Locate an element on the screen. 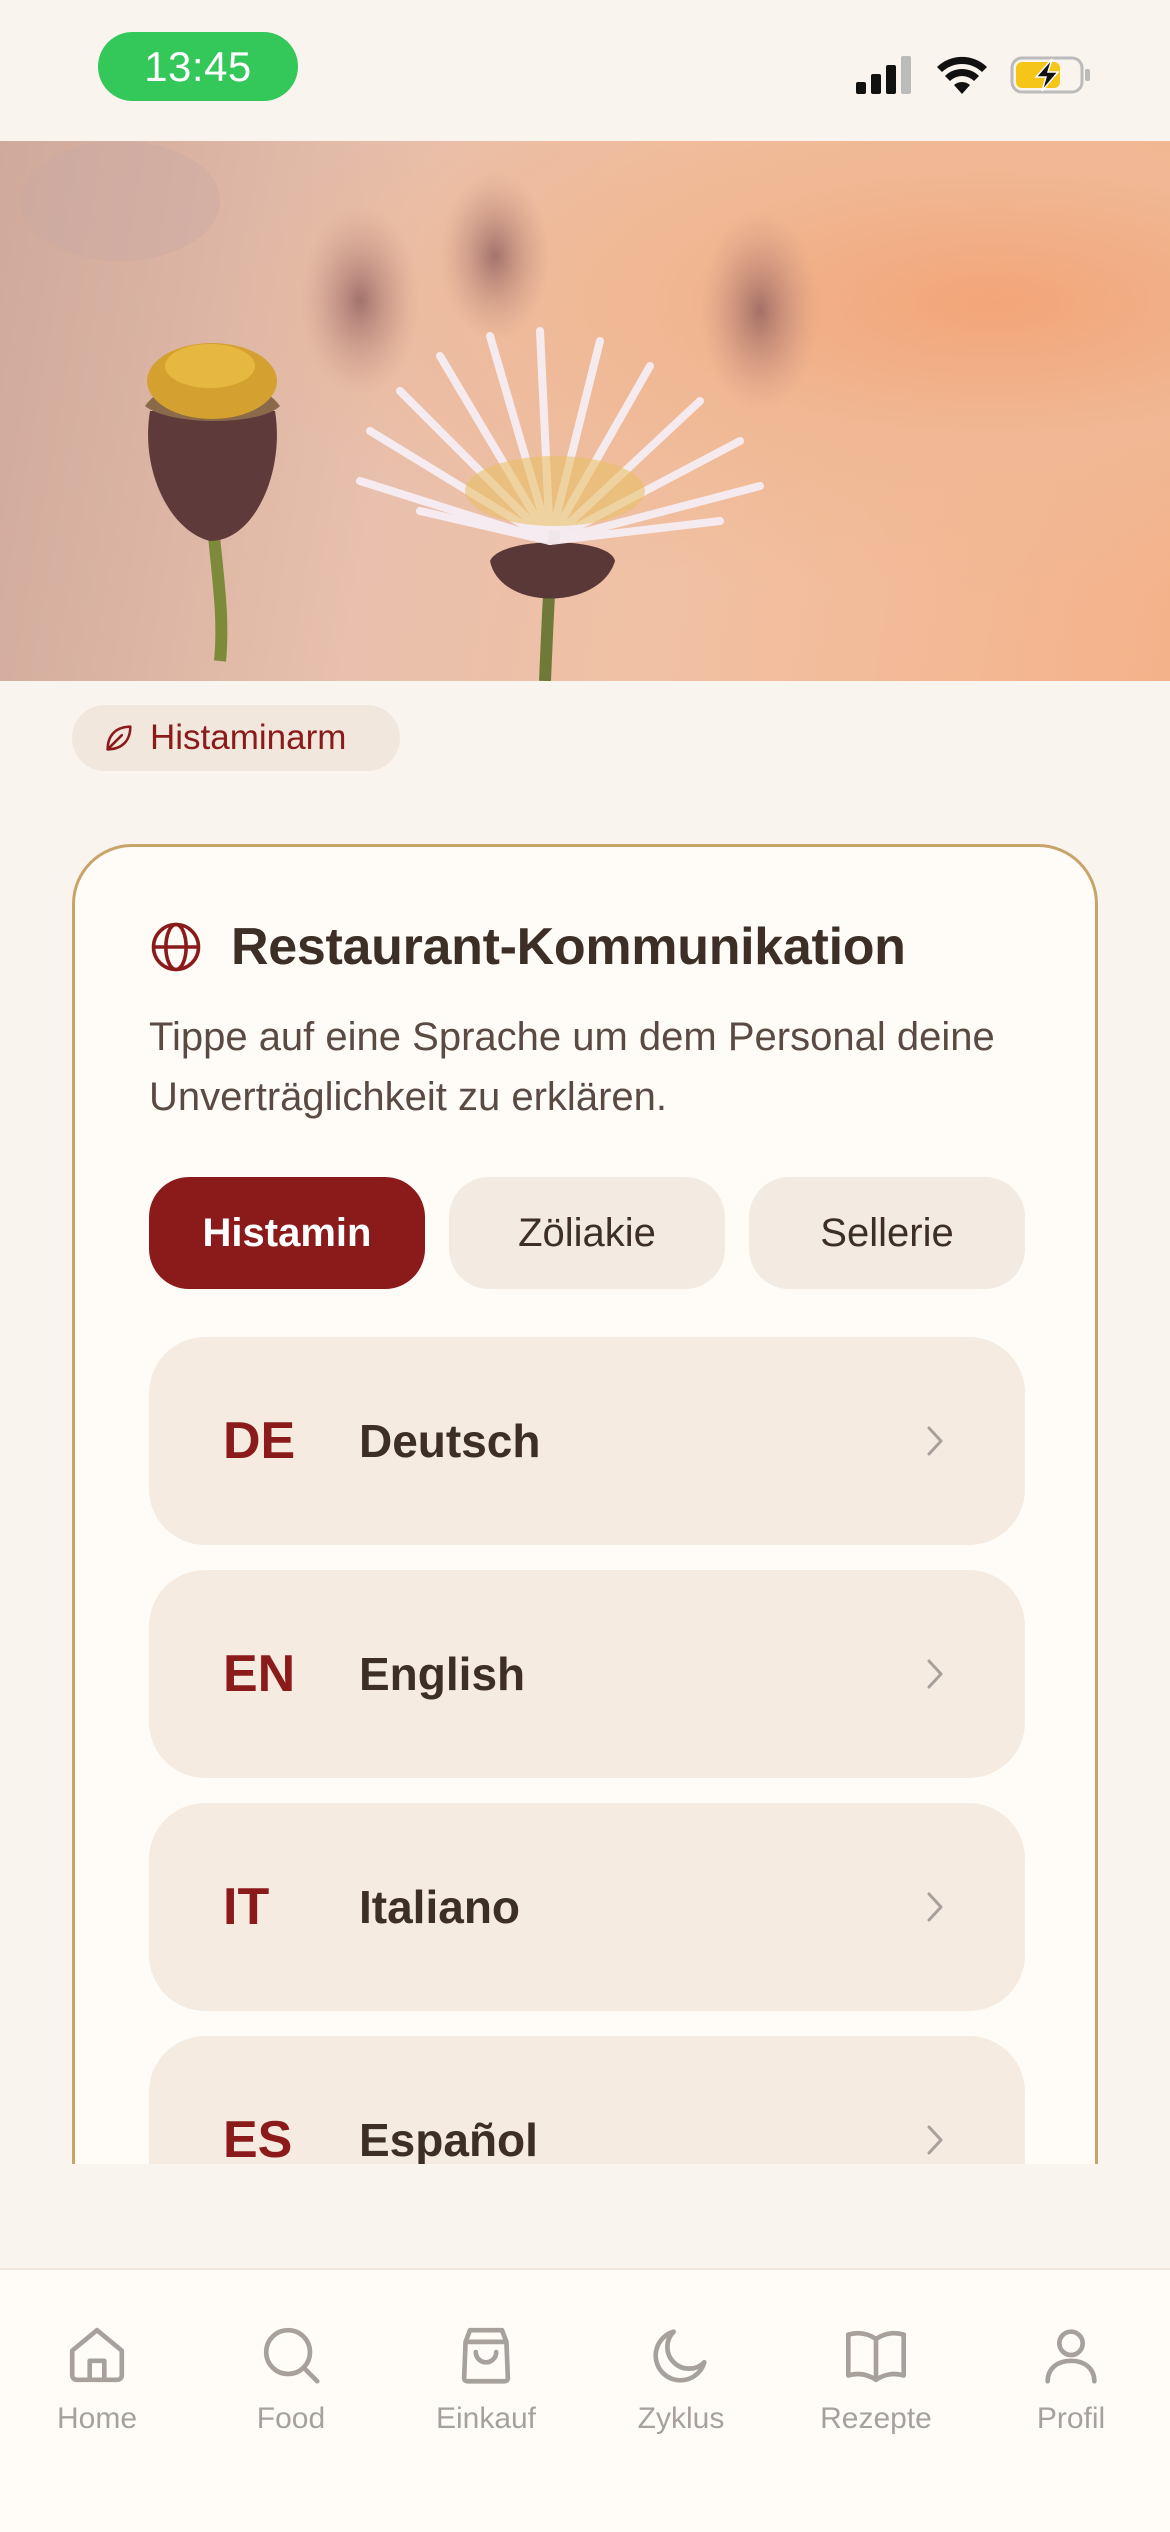 The height and width of the screenshot is (2532, 1170). card-title: Restaurant-Kommunikation is located at coordinates (568, 947).